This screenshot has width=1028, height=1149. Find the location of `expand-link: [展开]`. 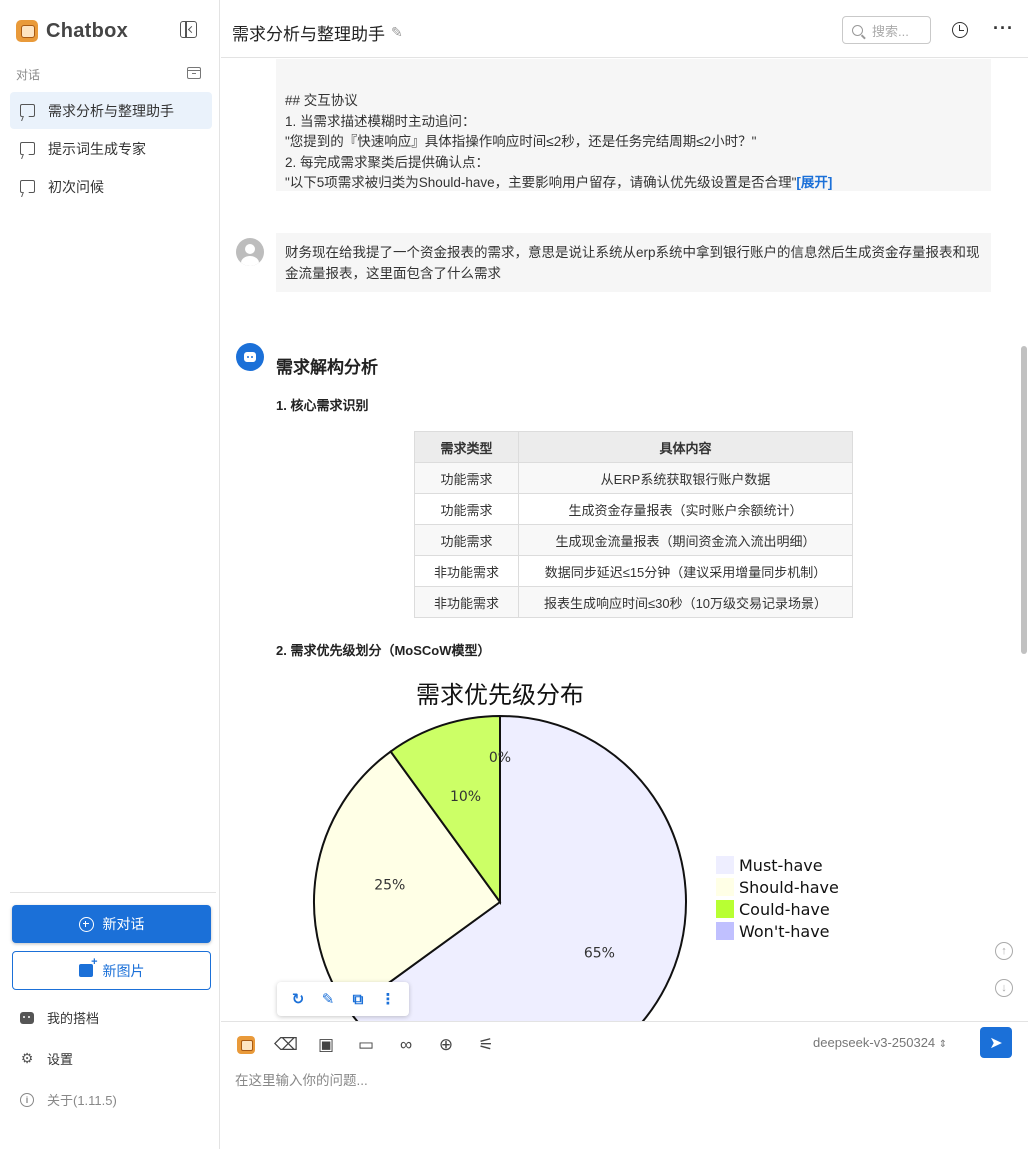

expand-link: [展开] is located at coordinates (814, 182).